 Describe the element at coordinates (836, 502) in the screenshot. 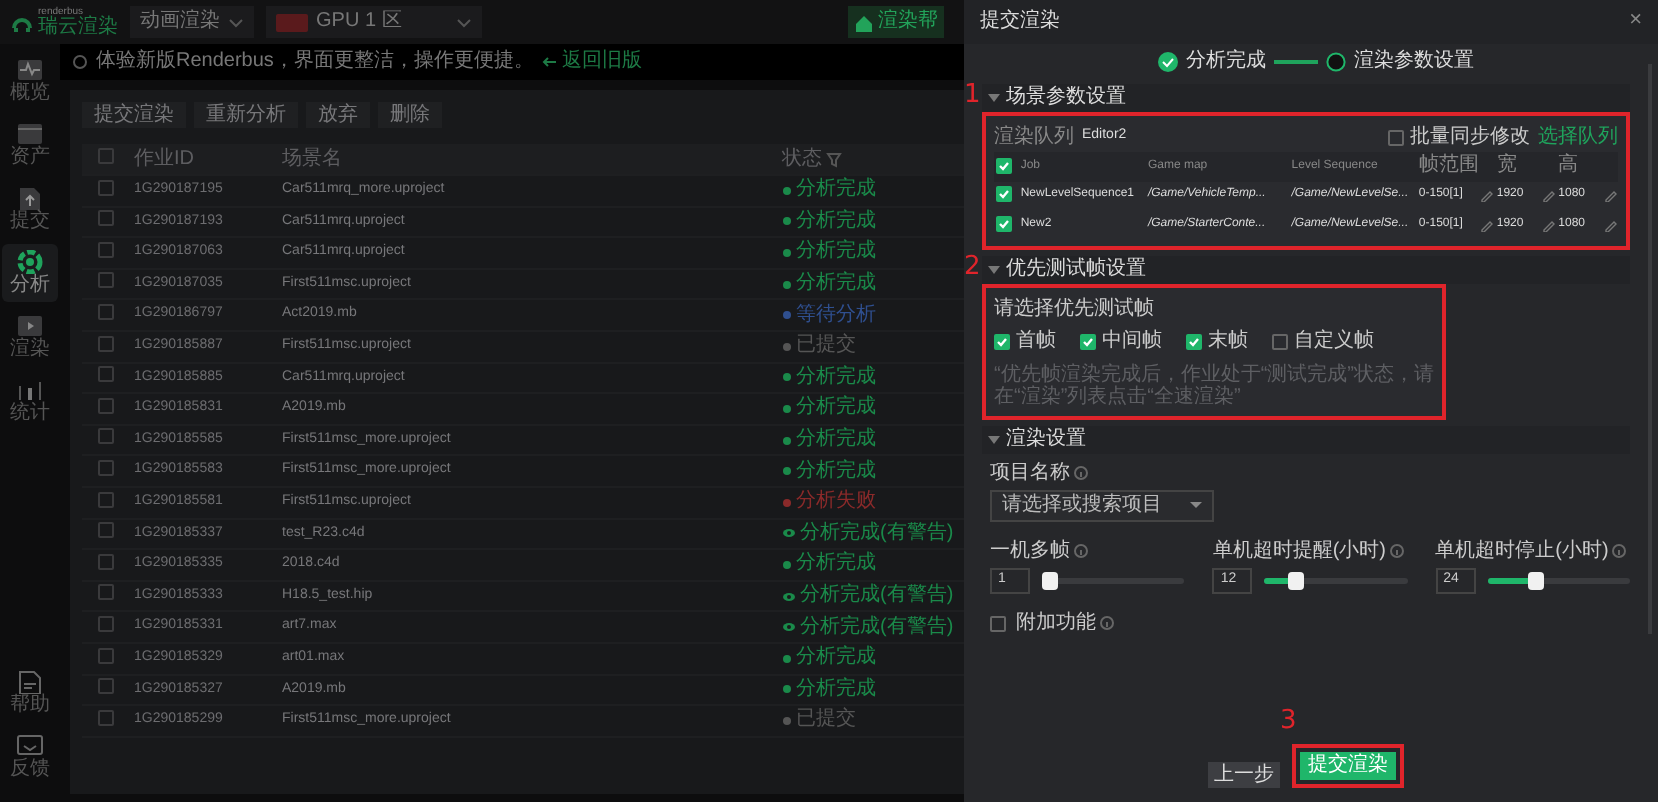

I see `status-text: 分析失败` at that location.